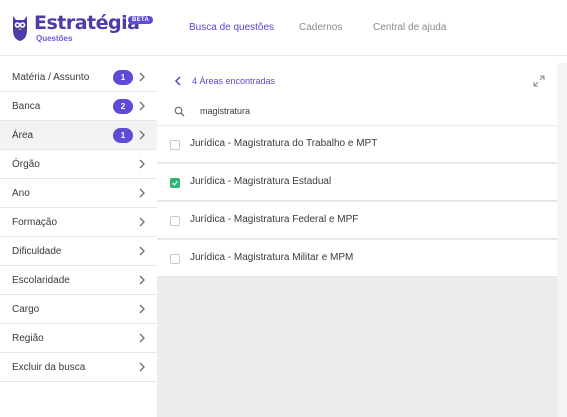  What do you see at coordinates (539, 81) in the screenshot?
I see `expand-icon` at bounding box center [539, 81].